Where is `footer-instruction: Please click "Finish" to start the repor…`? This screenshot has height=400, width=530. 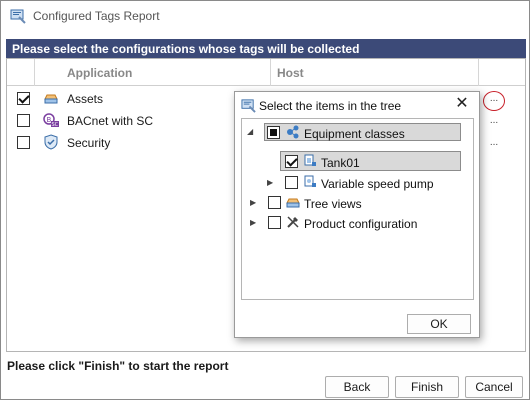 footer-instruction: Please click "Finish" to start the repor… is located at coordinates (118, 366).